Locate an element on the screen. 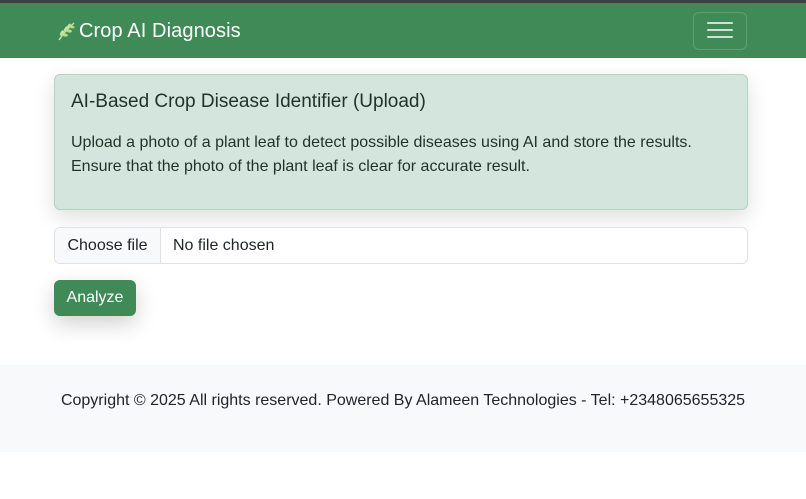 The image size is (806, 499). choose-file-button: Choose file is located at coordinates (108, 245).